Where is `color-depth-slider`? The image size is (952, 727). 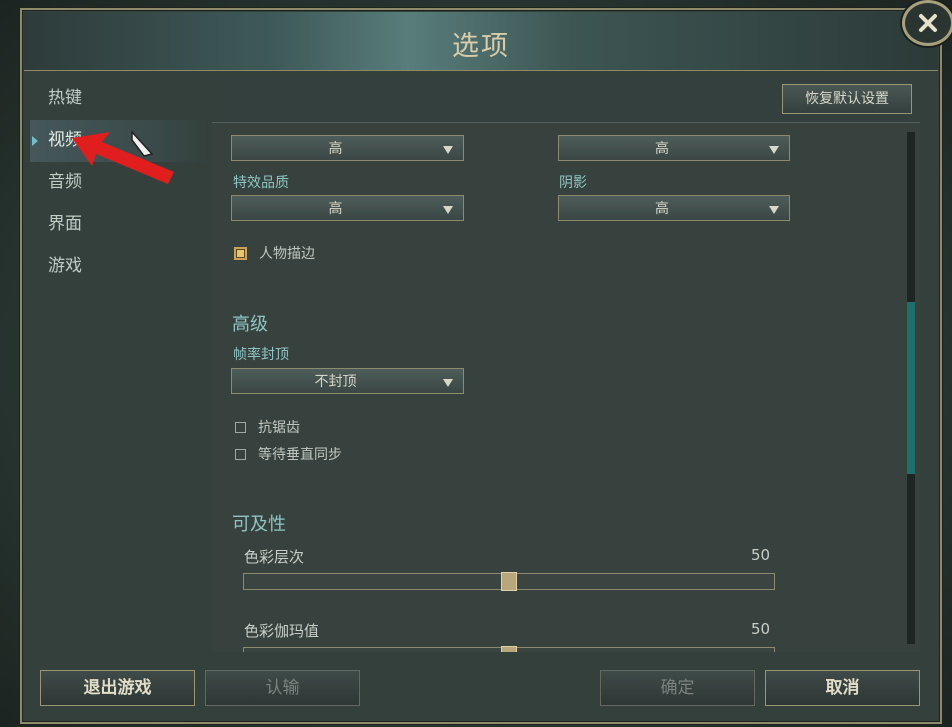 color-depth-slider is located at coordinates (509, 581).